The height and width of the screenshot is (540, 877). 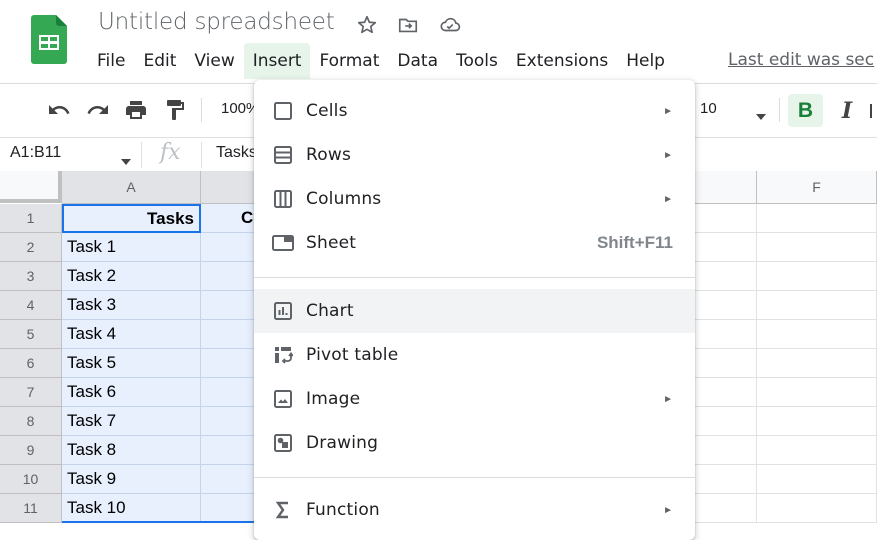 I want to click on row-header: 10, so click(x=31, y=479).